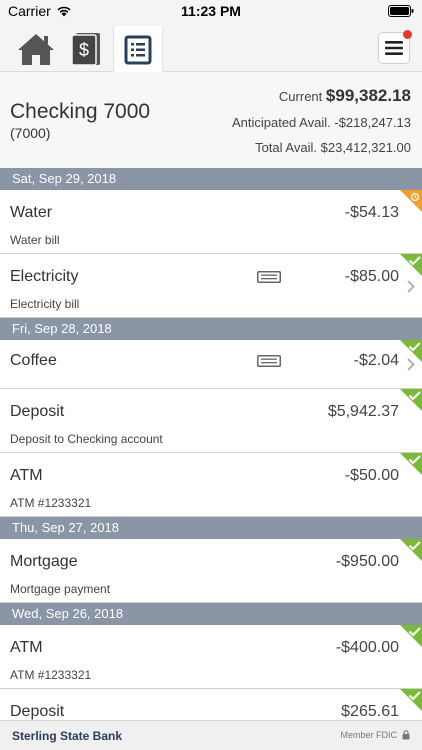  I want to click on tab-statement, so click(138, 49).